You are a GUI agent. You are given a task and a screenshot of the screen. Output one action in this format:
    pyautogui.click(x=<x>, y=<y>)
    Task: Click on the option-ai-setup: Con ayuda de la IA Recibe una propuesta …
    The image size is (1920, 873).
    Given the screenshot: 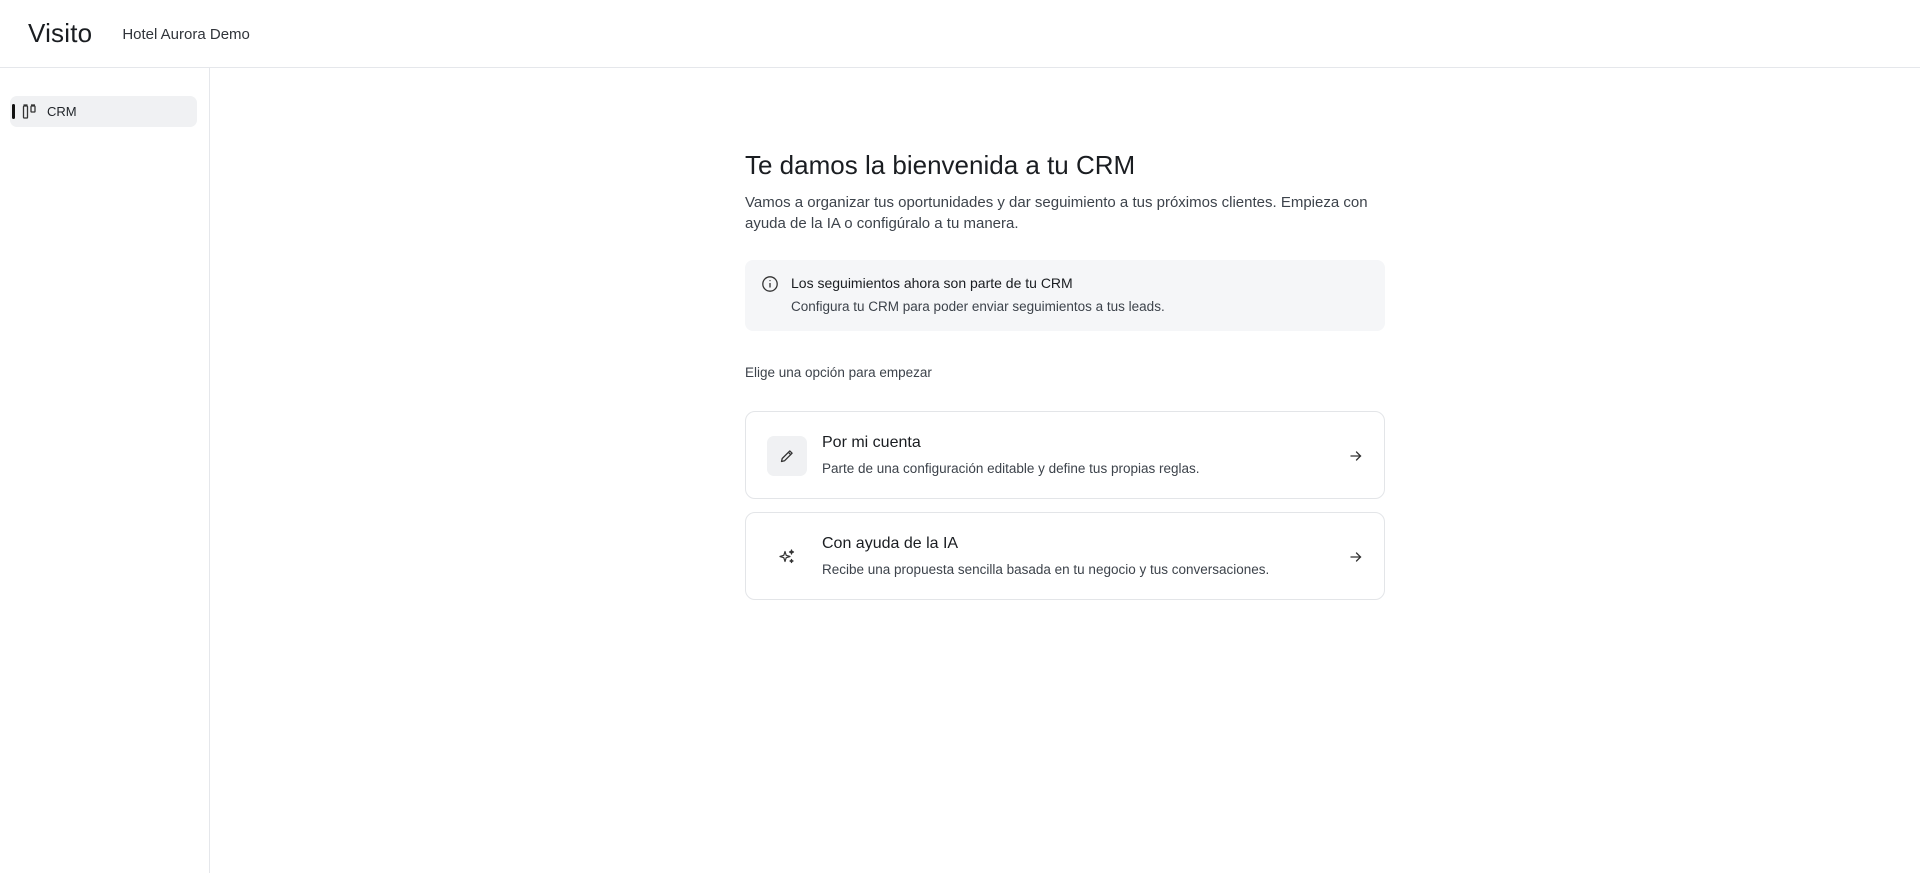 What is the action you would take?
    pyautogui.click(x=1065, y=556)
    